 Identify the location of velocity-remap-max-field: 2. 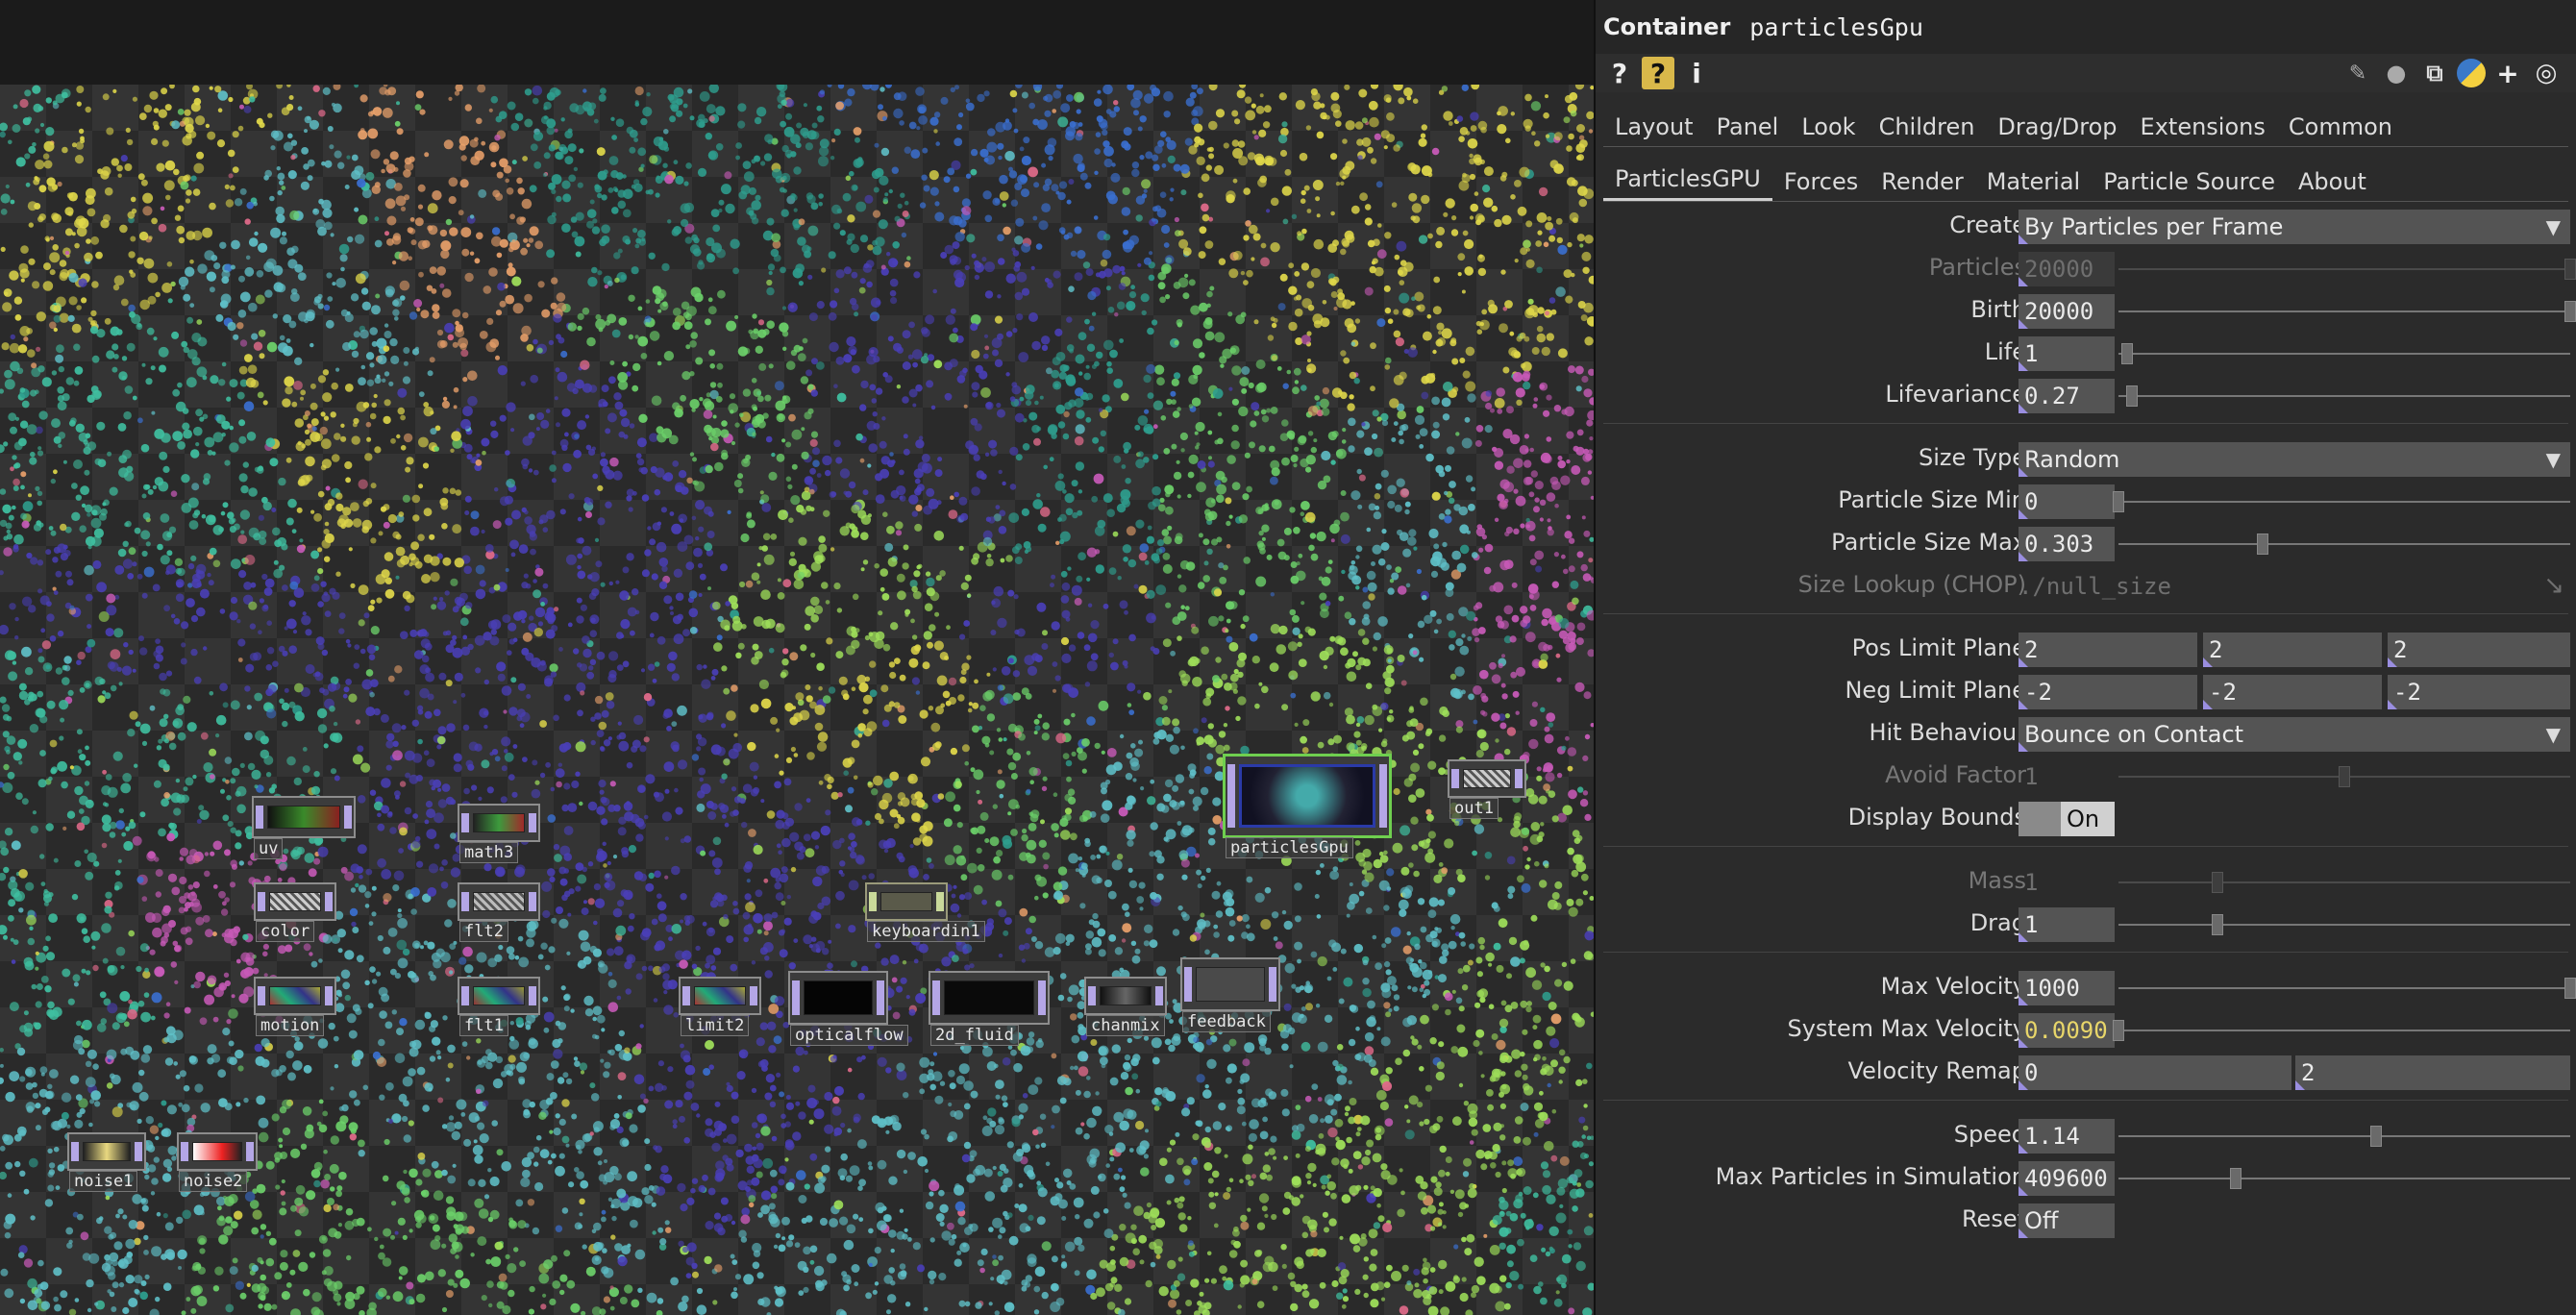
(2432, 1072).